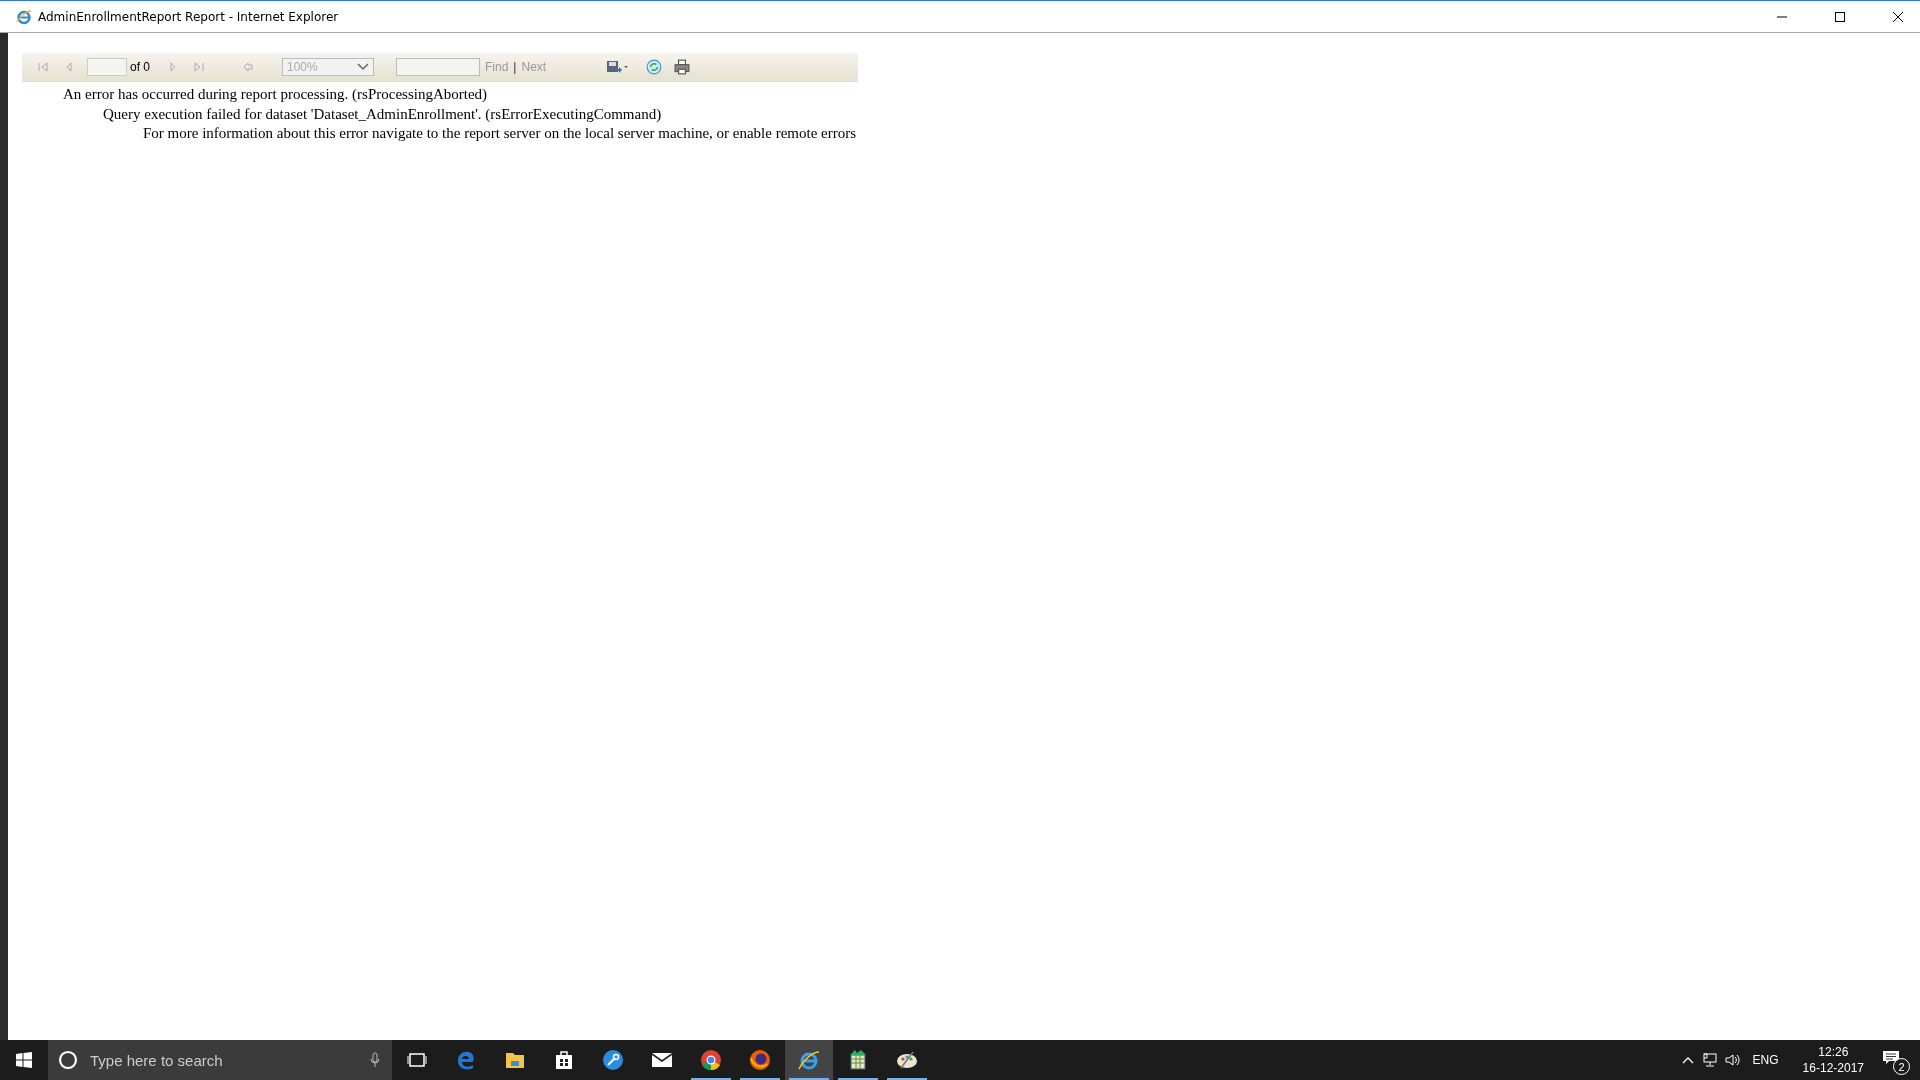 This screenshot has height=1080, width=1920. I want to click on notification-count: 2, so click(1901, 1066).